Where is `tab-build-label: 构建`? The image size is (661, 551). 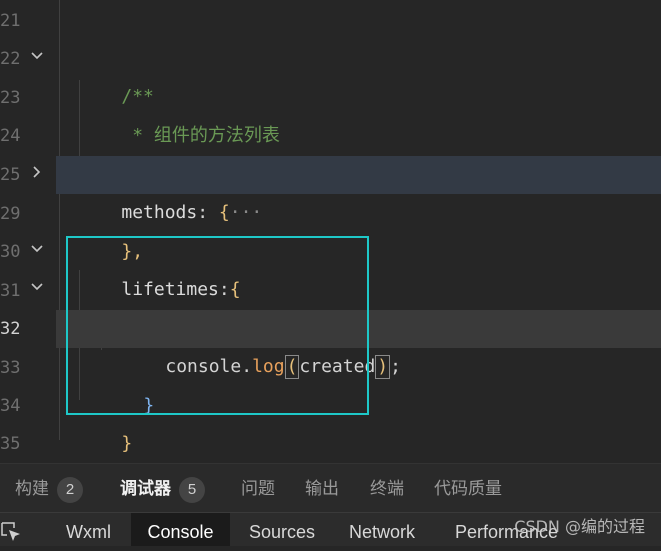 tab-build-label: 构建 is located at coordinates (32, 488).